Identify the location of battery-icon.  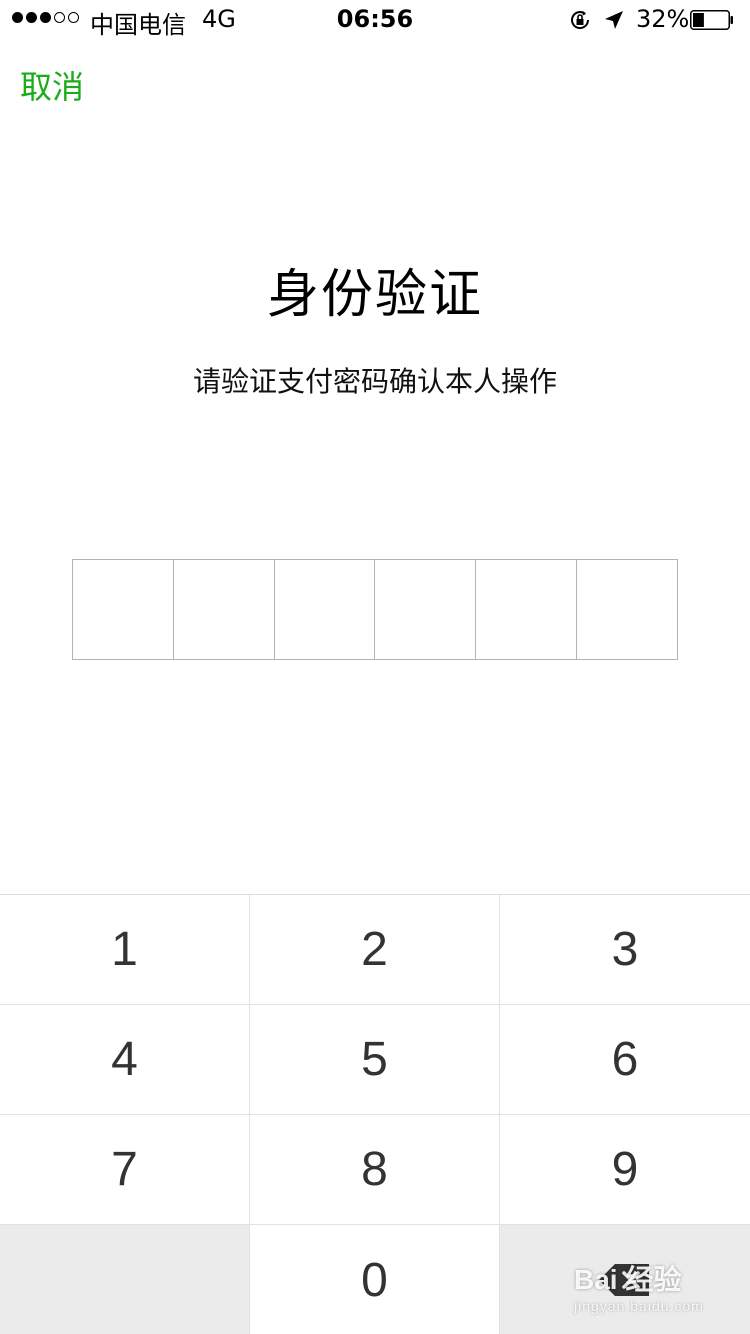
(711, 20).